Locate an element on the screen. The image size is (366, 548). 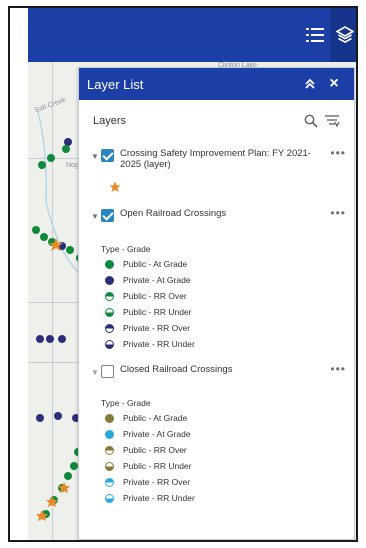
list-legend-icon is located at coordinates (315, 35).